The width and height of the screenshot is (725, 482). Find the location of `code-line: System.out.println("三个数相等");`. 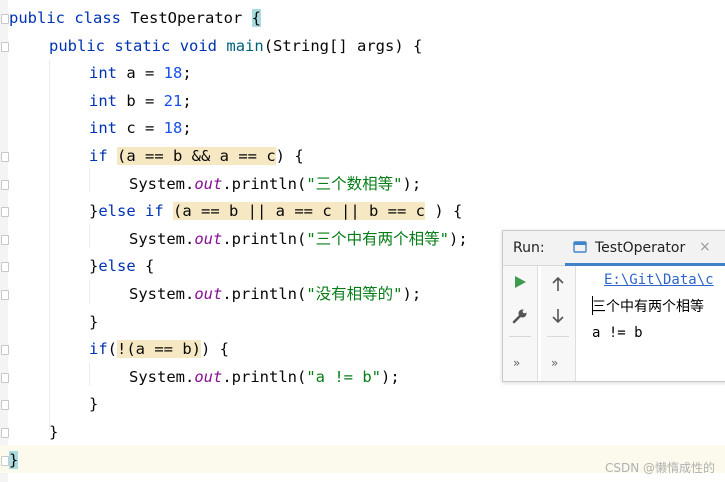

code-line: System.out.println("三个数相等"); is located at coordinates (275, 184).